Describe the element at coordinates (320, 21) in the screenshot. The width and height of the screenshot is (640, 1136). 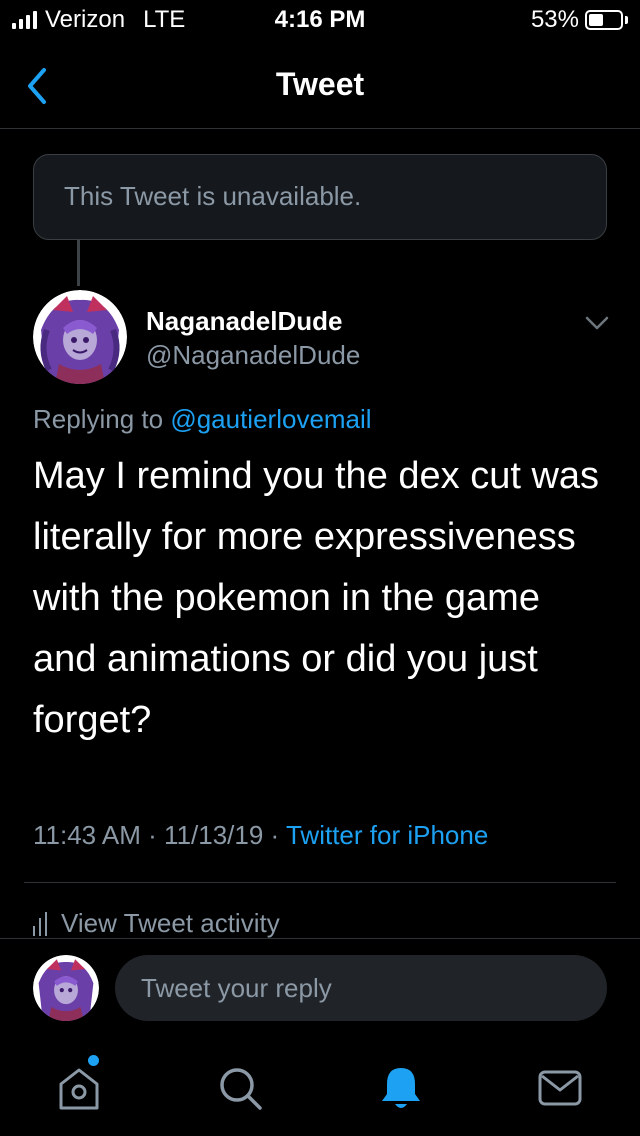
I see `status-bar: Verizon LTE 4:16 PM 53%` at that location.